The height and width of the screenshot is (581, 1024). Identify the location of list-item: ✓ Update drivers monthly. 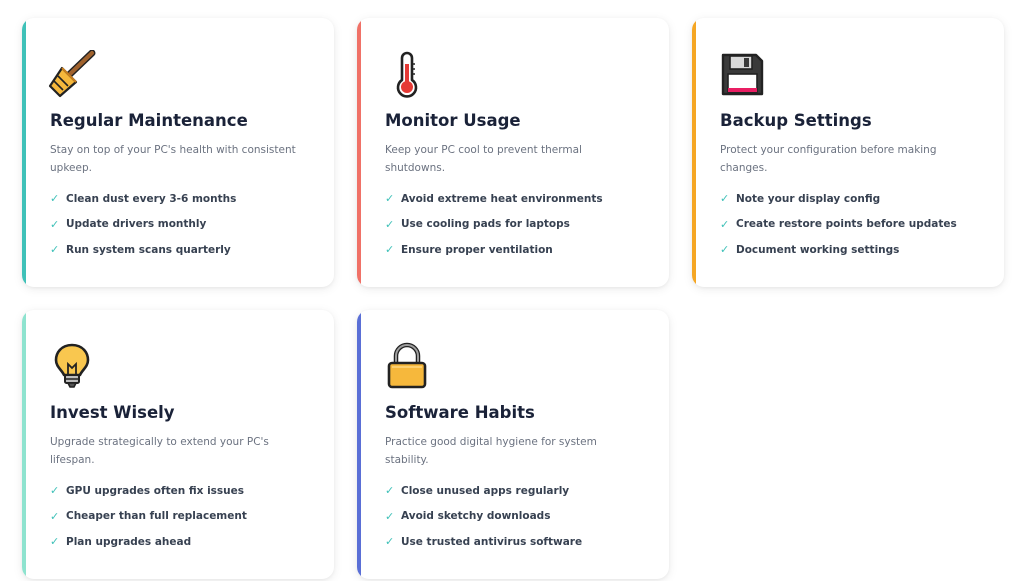
(180, 225).